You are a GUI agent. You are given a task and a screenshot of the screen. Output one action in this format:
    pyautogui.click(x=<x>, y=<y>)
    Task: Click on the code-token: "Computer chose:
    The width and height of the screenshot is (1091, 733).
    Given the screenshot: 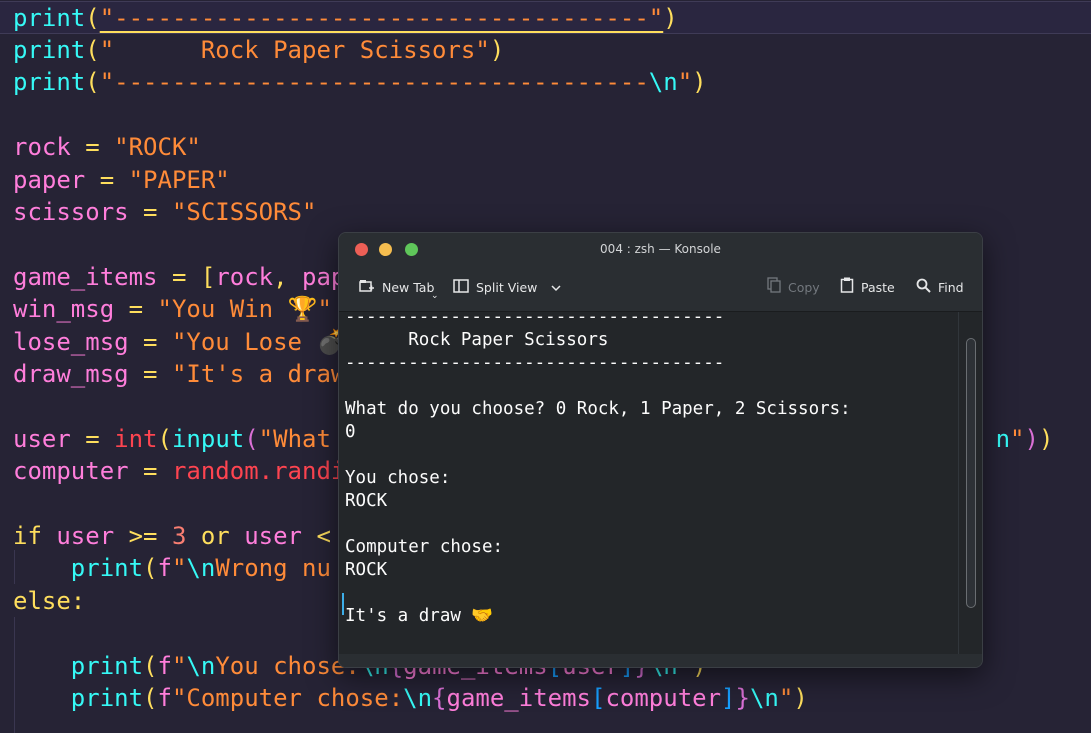 What is the action you would take?
    pyautogui.click(x=287, y=698)
    